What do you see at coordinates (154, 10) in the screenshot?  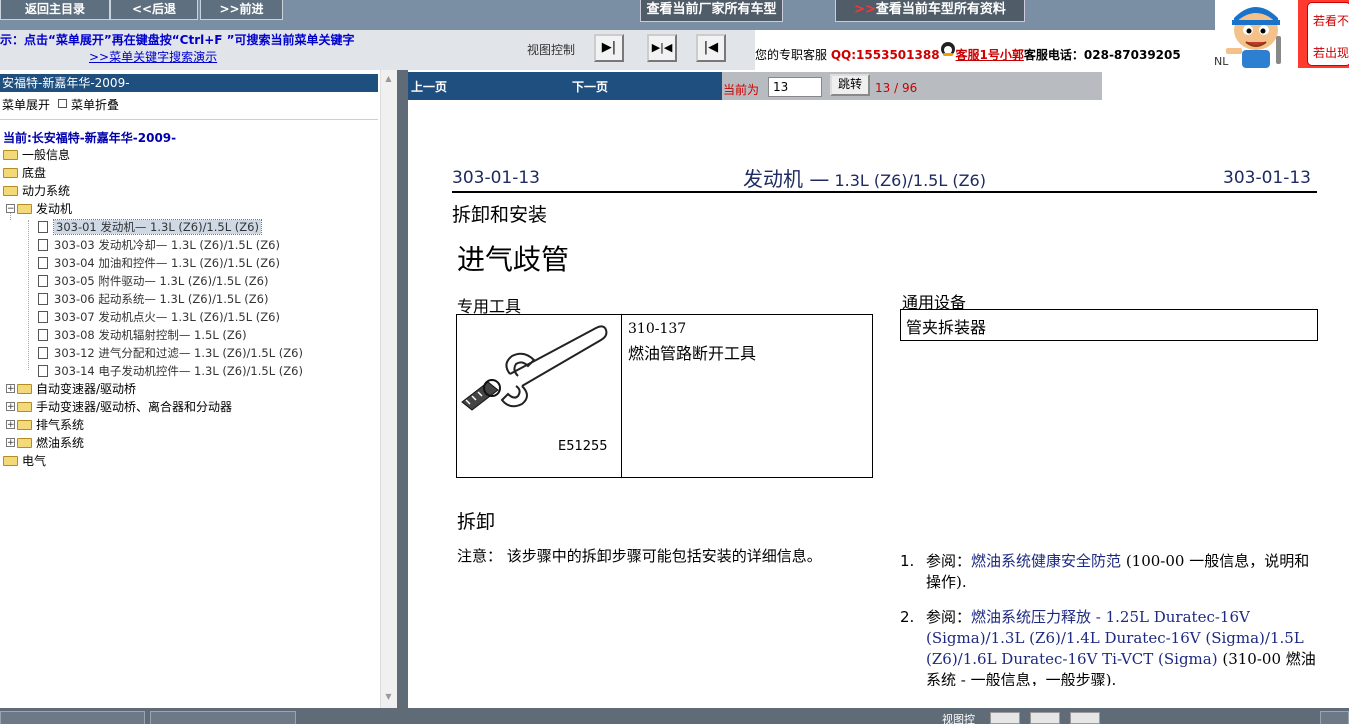 I see `back-button: <<后退` at bounding box center [154, 10].